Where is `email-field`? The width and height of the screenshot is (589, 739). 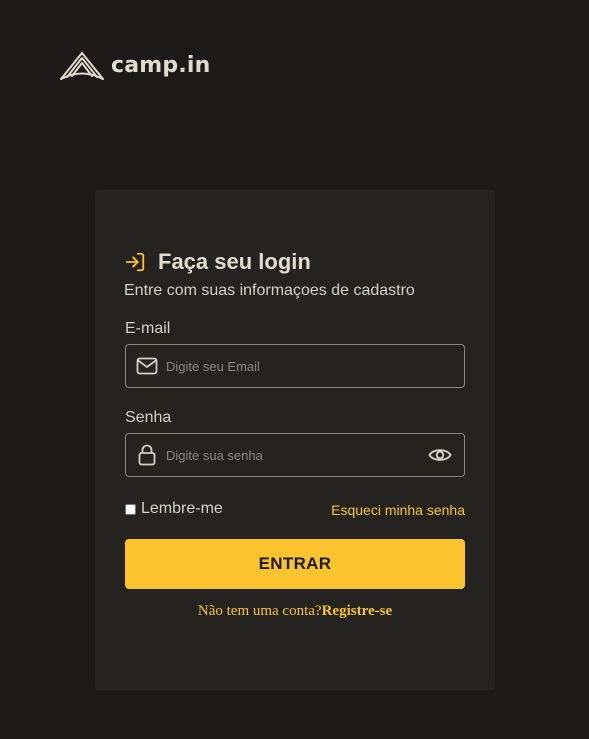 email-field is located at coordinates (295, 366).